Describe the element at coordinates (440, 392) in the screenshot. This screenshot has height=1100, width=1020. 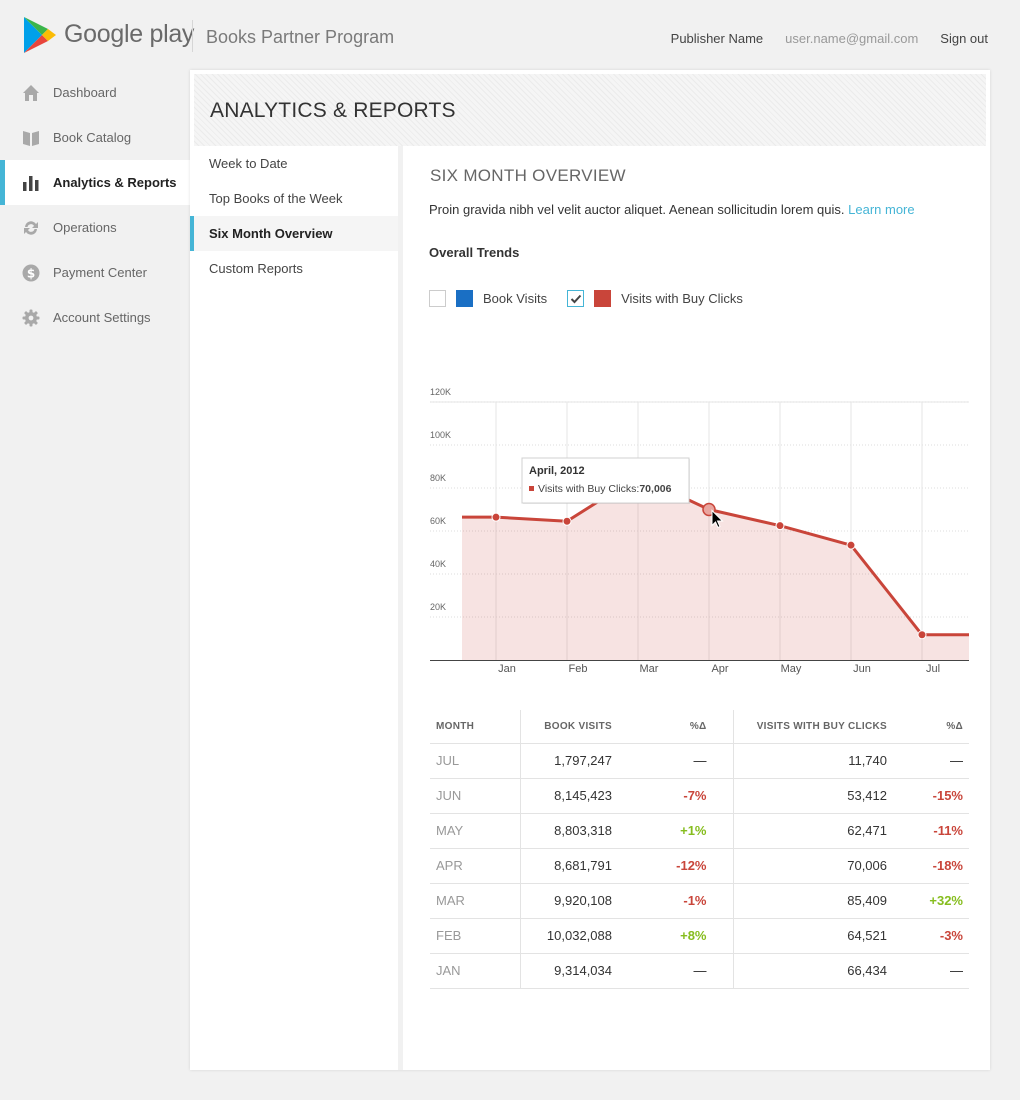
I see `y-tick-label: 120K` at that location.